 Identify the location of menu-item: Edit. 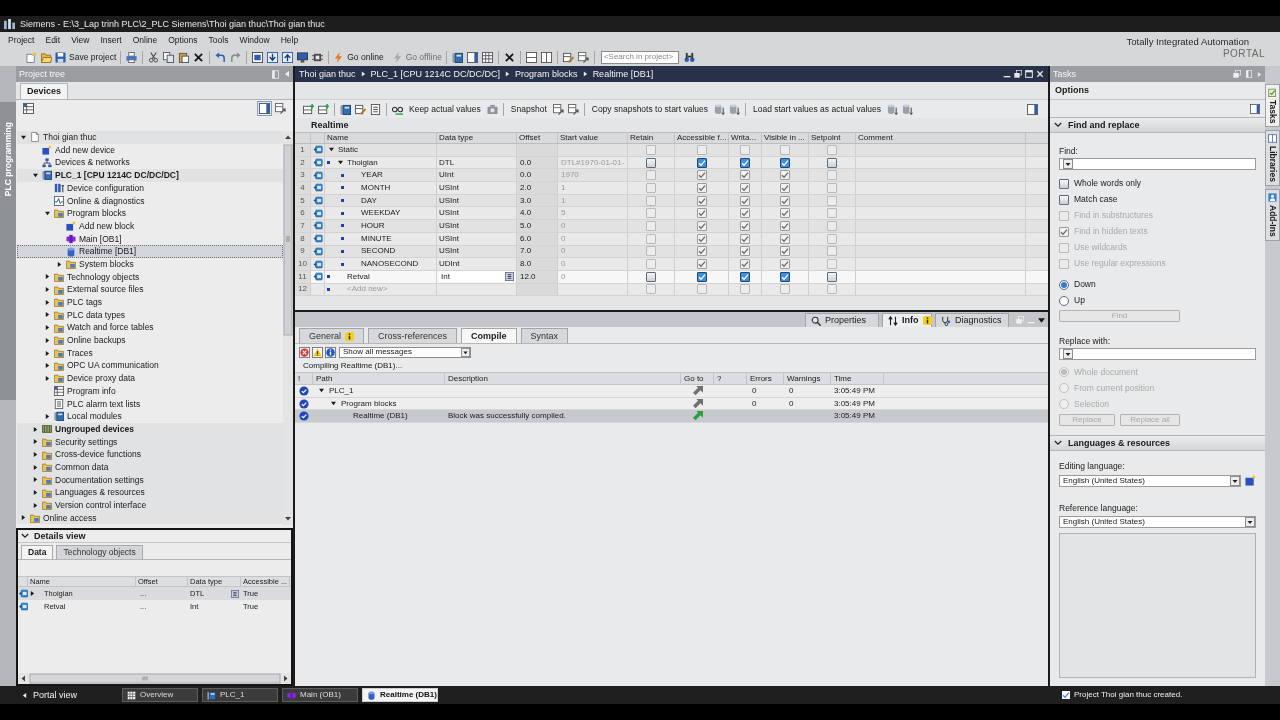
(53, 40).